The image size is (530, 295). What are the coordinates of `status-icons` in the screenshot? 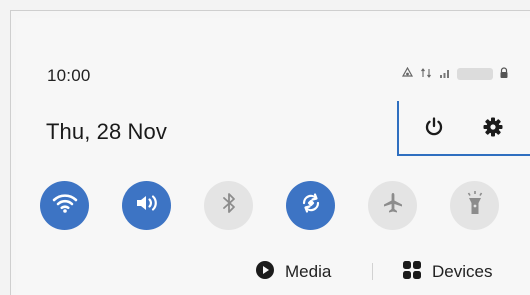 It's located at (455, 74).